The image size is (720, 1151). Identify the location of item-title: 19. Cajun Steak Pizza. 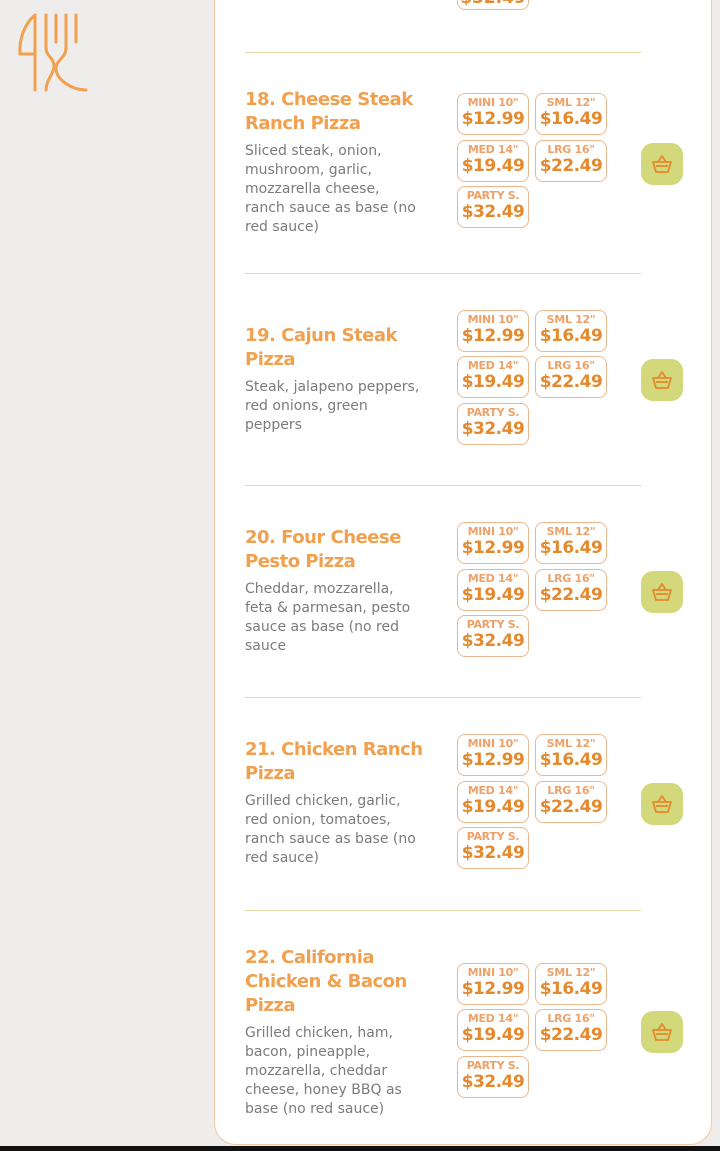
(321, 347).